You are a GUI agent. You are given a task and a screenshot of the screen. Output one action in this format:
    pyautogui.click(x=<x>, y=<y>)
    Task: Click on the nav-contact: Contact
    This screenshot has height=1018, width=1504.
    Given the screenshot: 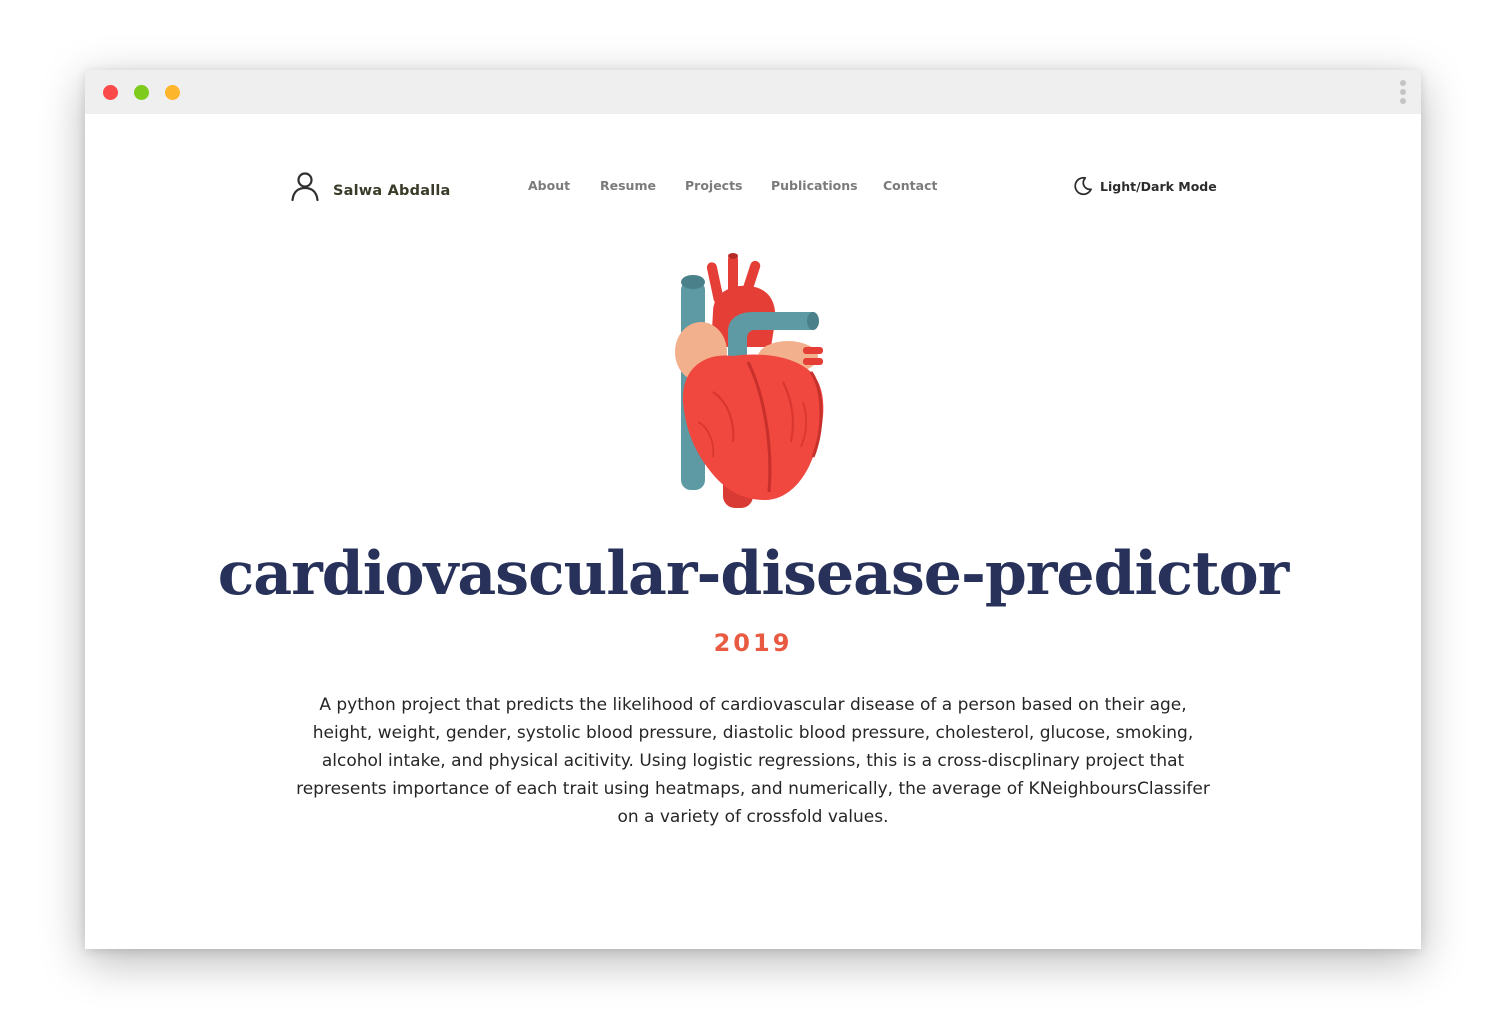 What is the action you would take?
    pyautogui.click(x=910, y=185)
    